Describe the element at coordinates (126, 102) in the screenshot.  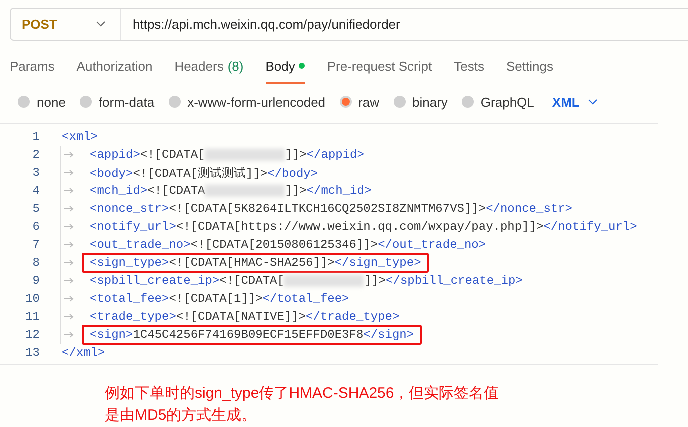
I see `radio-label: form-data` at that location.